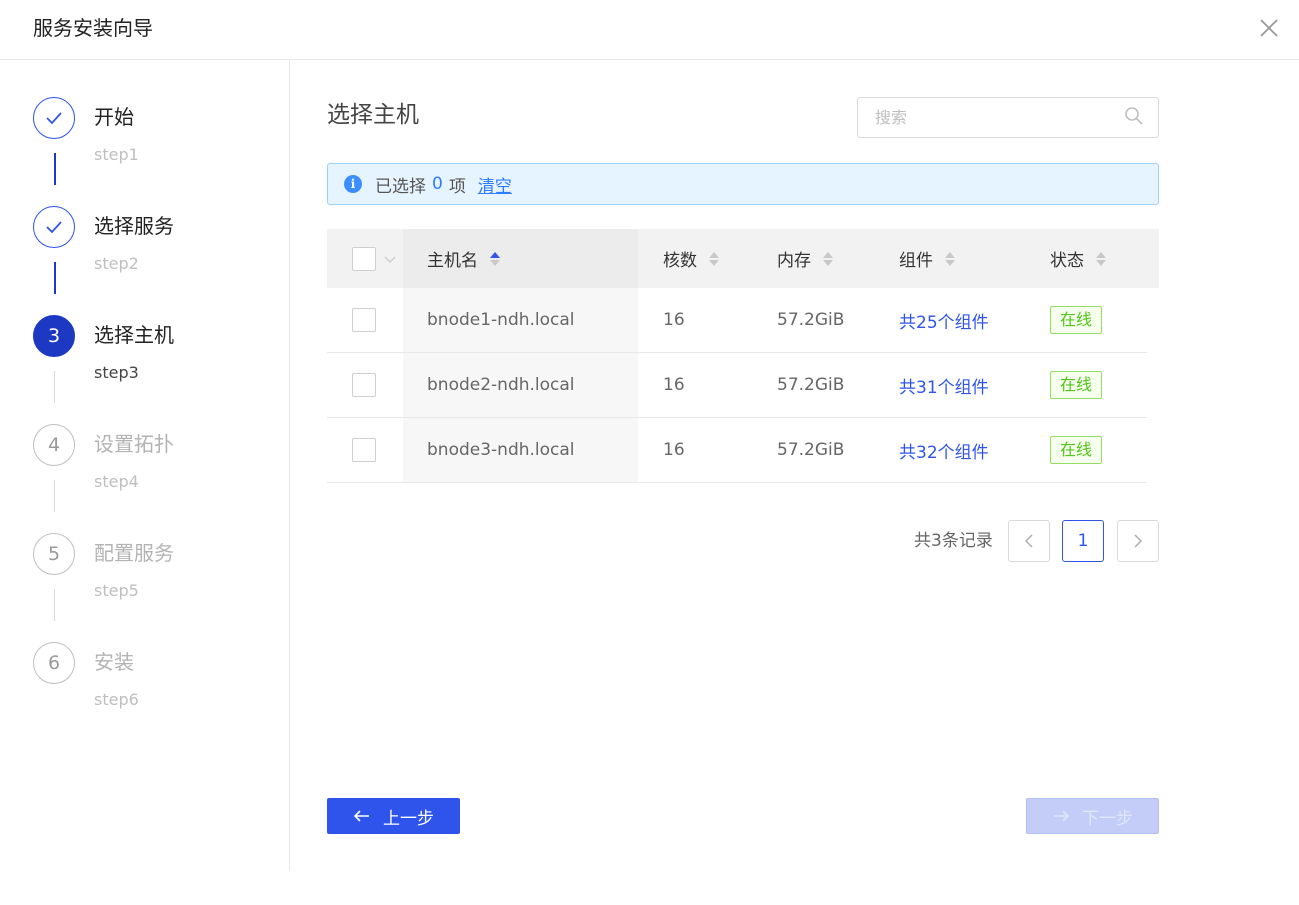  I want to click on dialog-header: 服务安装向导, so click(649, 30).